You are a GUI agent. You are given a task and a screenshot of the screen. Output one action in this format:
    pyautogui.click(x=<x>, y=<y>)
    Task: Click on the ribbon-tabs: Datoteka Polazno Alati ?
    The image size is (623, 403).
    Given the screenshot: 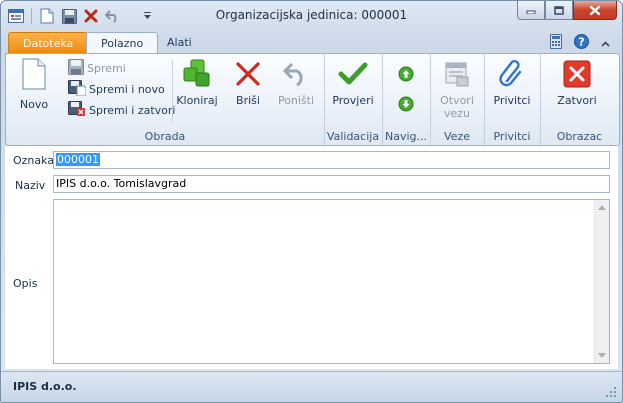 What is the action you would take?
    pyautogui.click(x=311, y=42)
    